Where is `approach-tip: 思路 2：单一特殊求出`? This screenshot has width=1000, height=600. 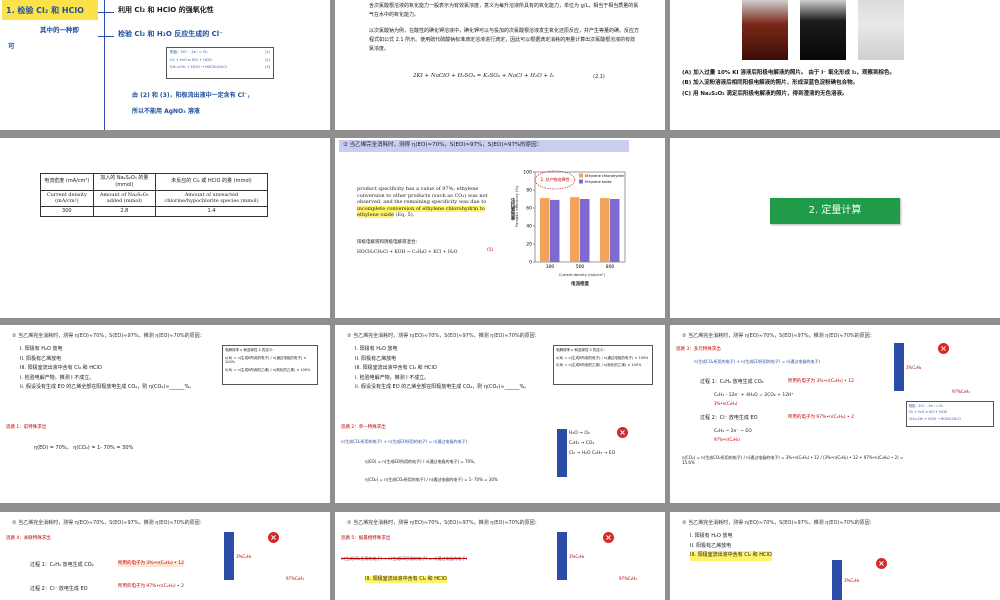
approach-tip: 思路 2：单一特殊求出 is located at coordinates (363, 427).